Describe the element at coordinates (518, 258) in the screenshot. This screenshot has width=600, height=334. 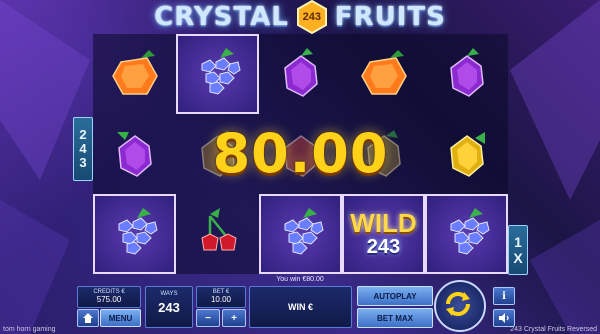
I see `multiplier-x: X` at that location.